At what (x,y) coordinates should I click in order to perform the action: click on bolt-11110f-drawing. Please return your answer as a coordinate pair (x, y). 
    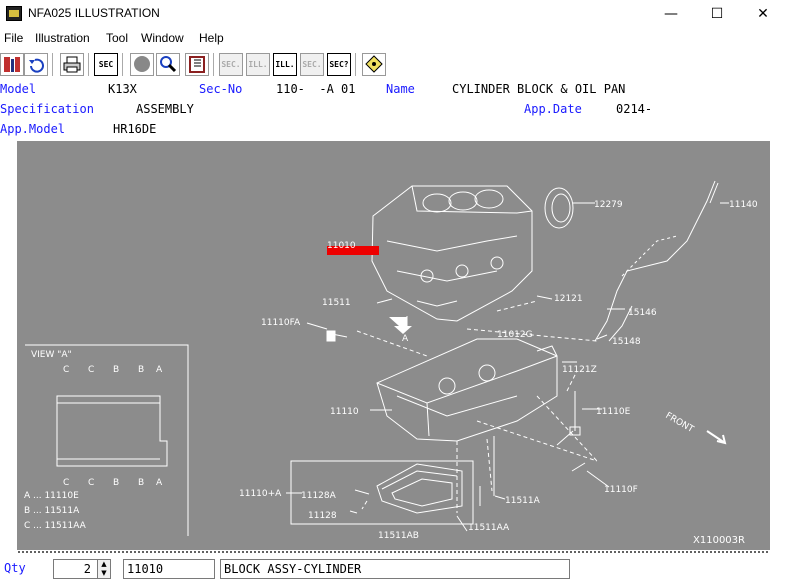
    Looking at the image, I should click on (578, 467).